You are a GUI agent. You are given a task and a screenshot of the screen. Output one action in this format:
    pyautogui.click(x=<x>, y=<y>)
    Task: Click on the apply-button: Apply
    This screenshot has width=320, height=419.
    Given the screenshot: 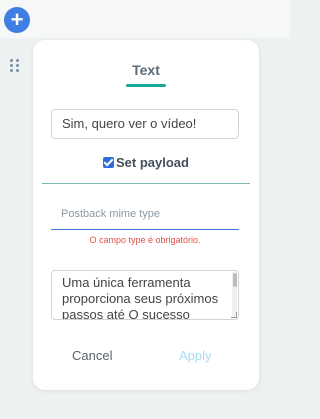 What is the action you would take?
    pyautogui.click(x=195, y=355)
    